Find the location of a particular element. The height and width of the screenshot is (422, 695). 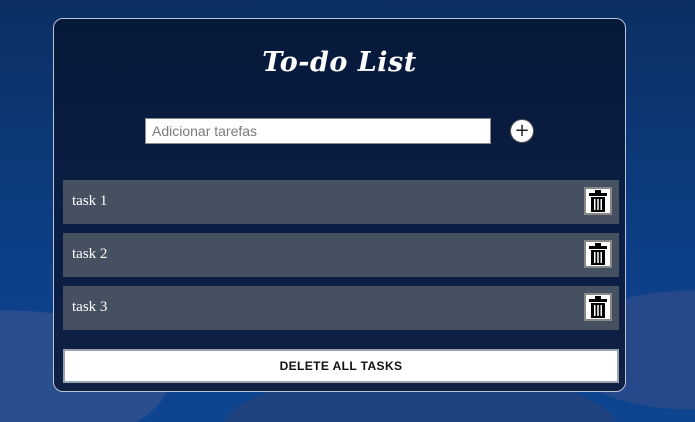

add-task-button: + is located at coordinates (522, 131).